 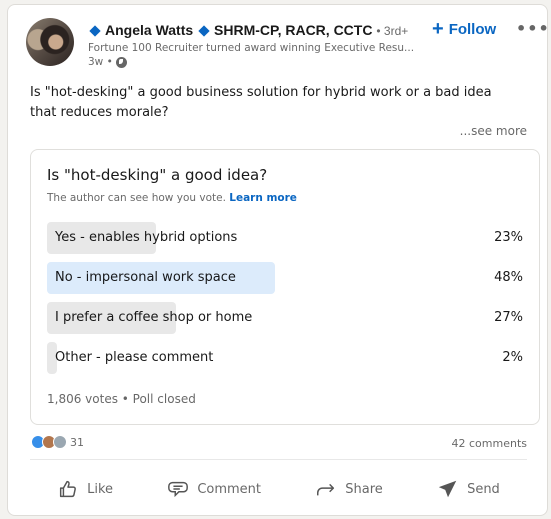 I want to click on poll-option: I prefer a coffee shop or home 27%, so click(x=285, y=318).